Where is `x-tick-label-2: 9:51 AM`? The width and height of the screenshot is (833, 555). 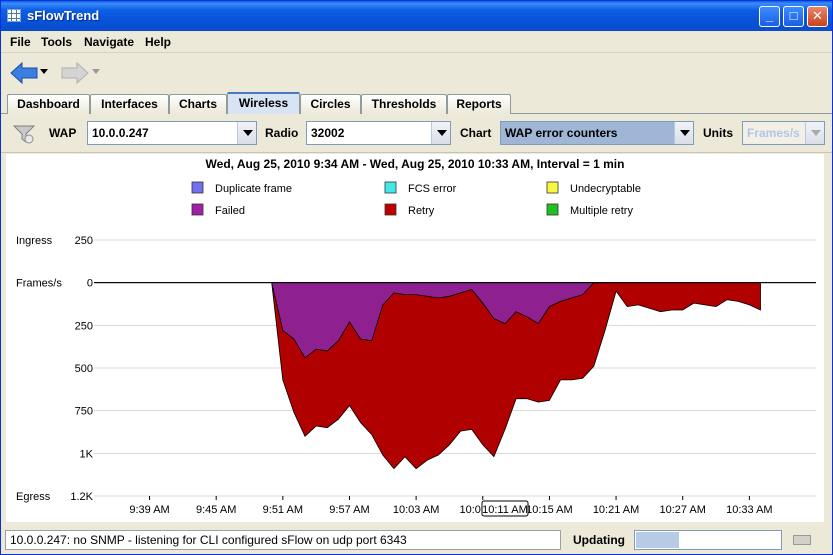 x-tick-label-2: 9:51 AM is located at coordinates (283, 510).